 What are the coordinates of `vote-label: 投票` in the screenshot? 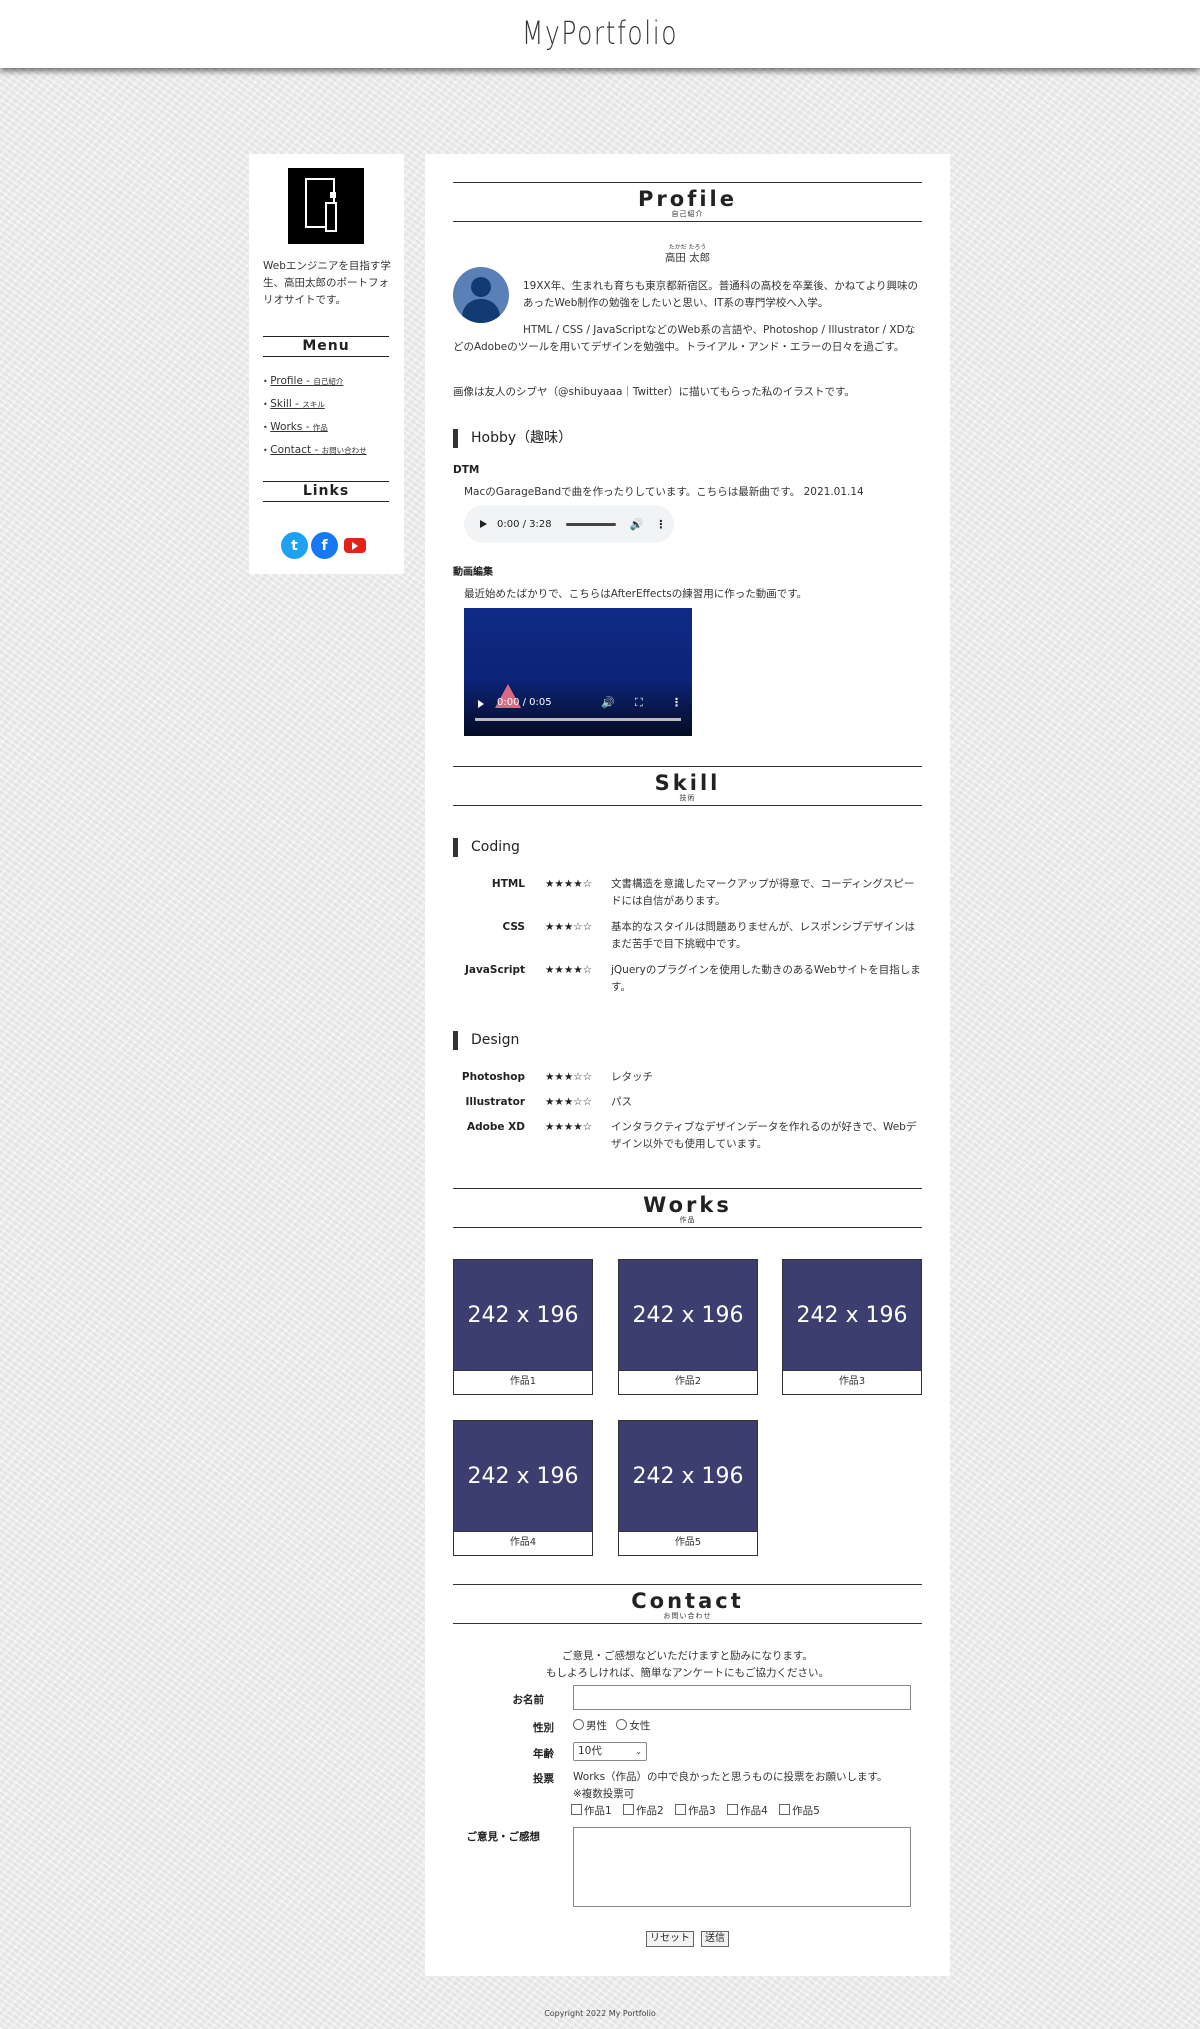 It's located at (543, 1779).